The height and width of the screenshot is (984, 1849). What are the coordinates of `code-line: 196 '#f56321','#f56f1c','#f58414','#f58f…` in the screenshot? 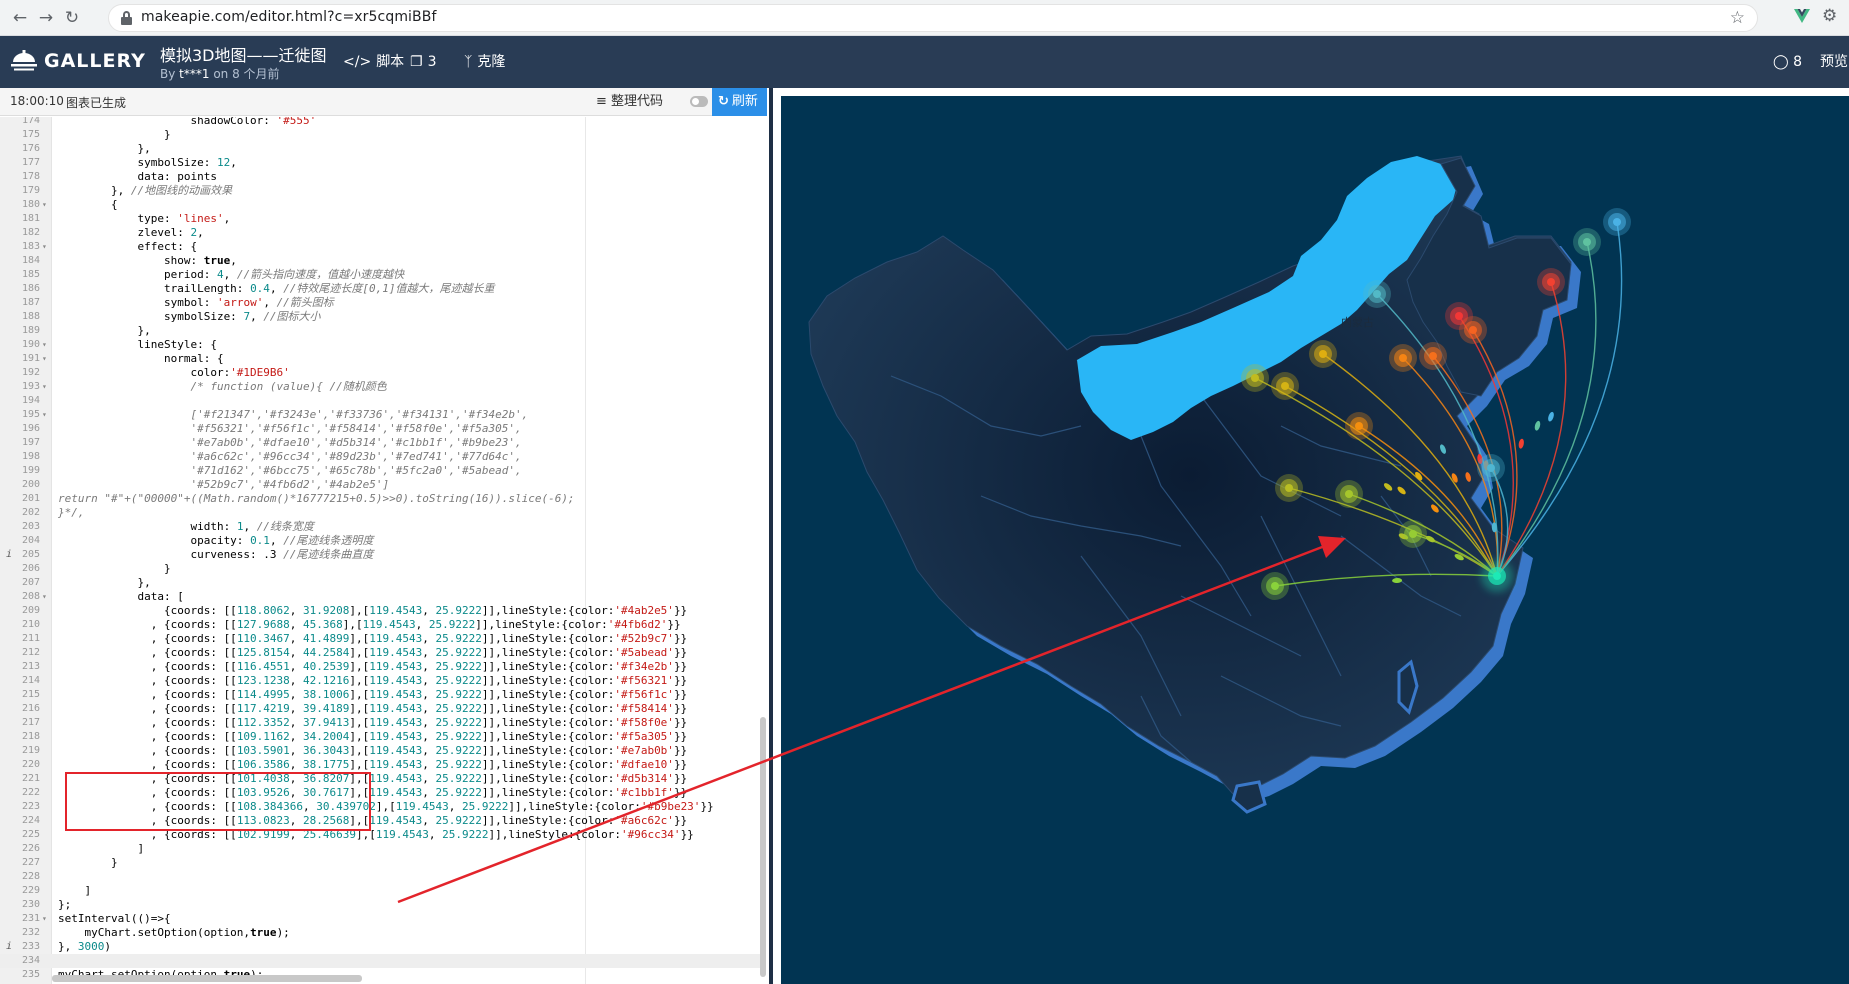 It's located at (380, 429).